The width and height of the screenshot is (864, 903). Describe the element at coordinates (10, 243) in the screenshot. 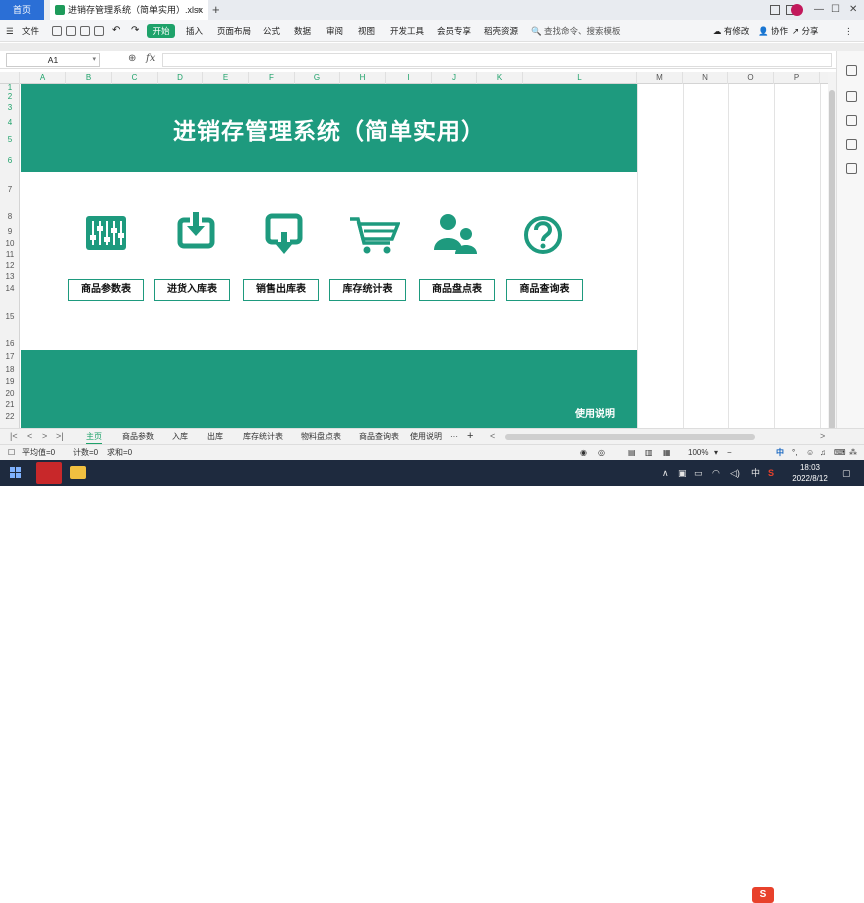

I see `row-header: 10` at that location.